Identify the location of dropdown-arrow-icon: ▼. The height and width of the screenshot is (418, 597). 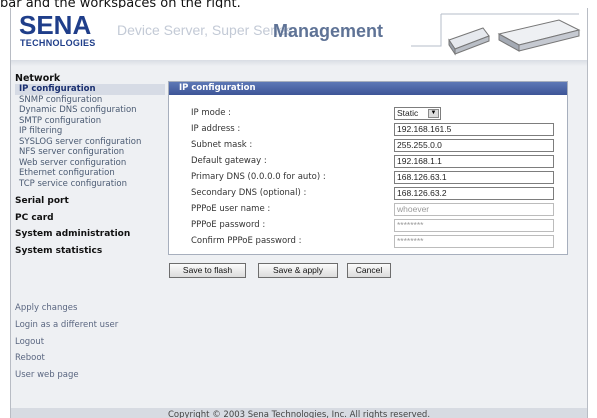
(433, 113).